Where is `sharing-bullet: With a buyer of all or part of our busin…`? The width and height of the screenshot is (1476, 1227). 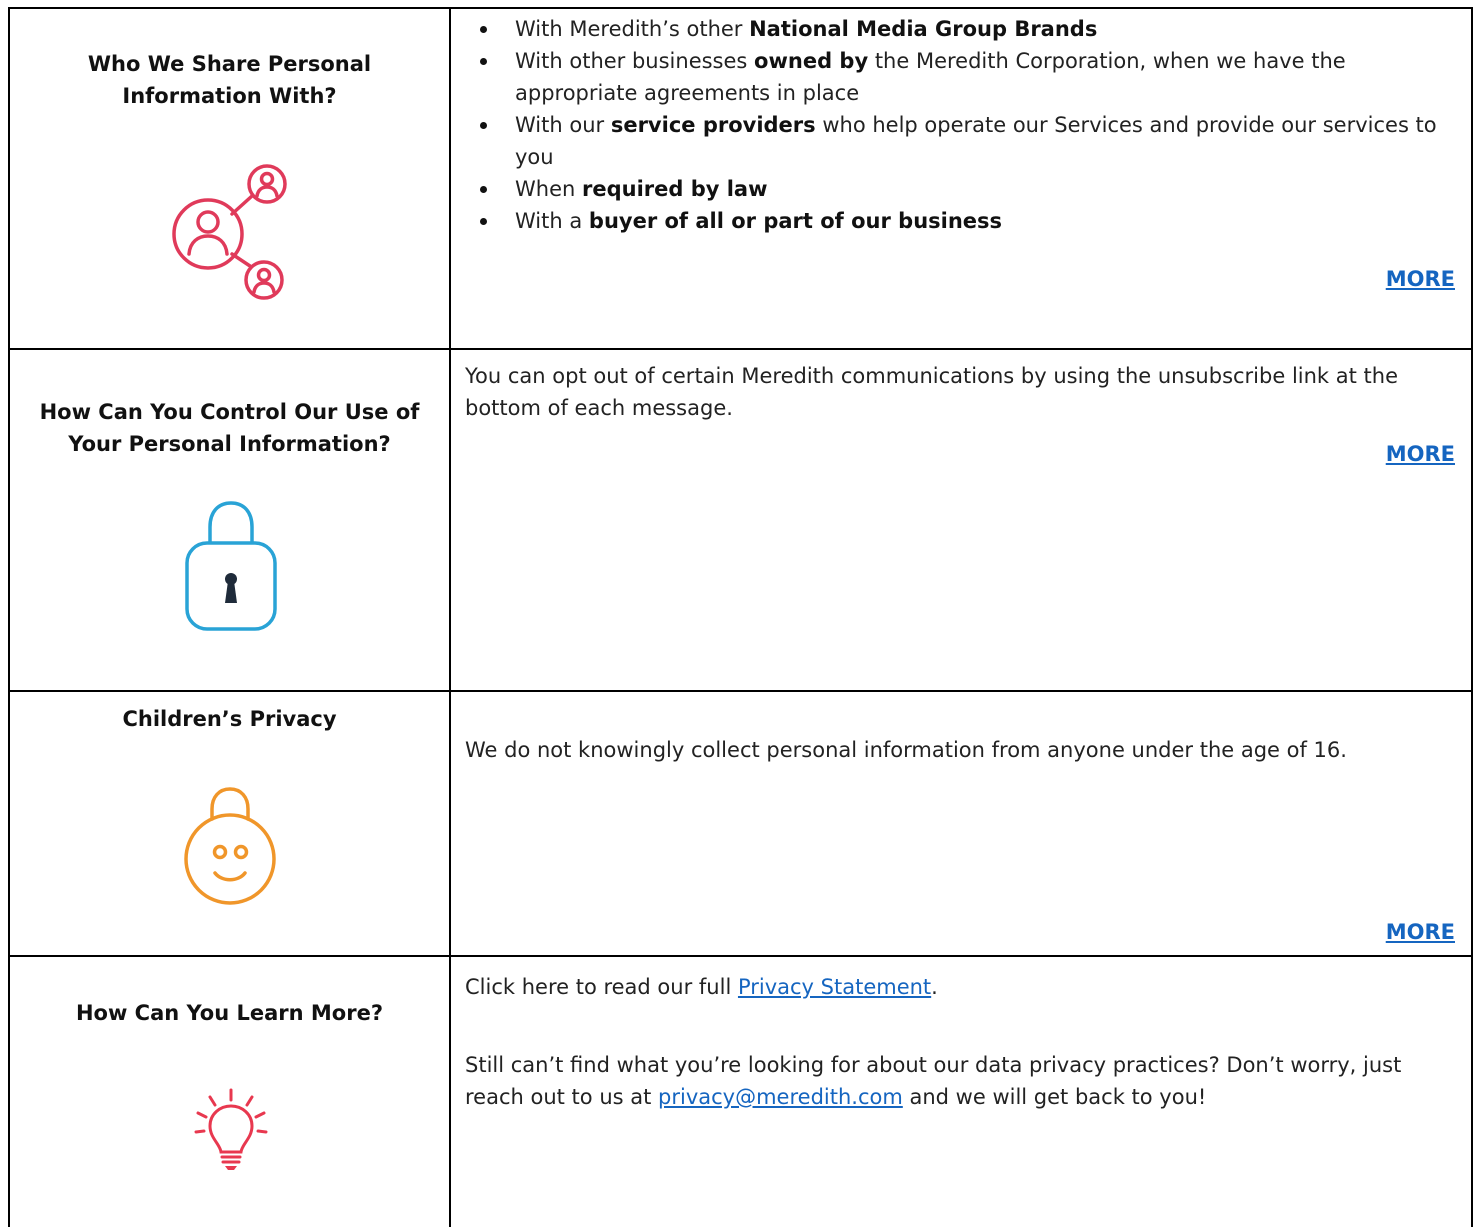
sharing-bullet: With a buyer of all or part of our busin… is located at coordinates (952, 221).